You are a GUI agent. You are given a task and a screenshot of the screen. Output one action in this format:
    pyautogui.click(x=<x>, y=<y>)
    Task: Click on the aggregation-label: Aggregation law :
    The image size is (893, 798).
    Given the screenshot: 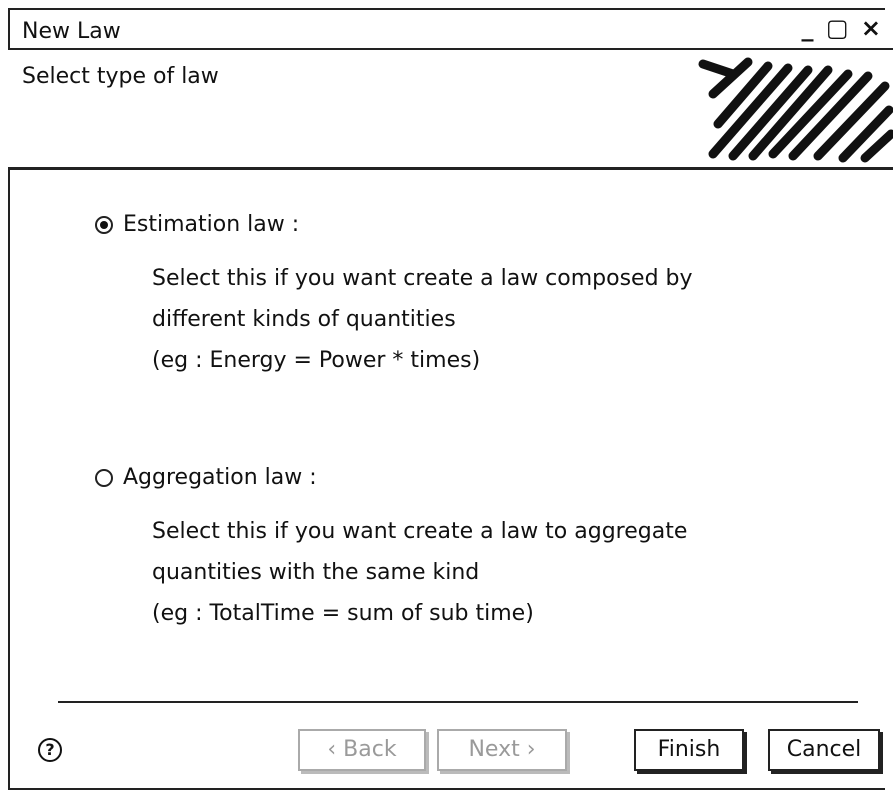 What is the action you would take?
    pyautogui.click(x=220, y=477)
    